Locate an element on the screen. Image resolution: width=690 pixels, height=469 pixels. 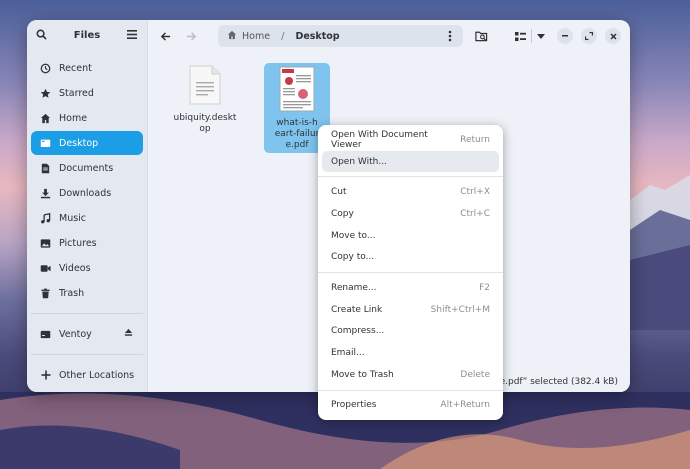
sidebar-item-desktop: Desktop is located at coordinates (87, 143).